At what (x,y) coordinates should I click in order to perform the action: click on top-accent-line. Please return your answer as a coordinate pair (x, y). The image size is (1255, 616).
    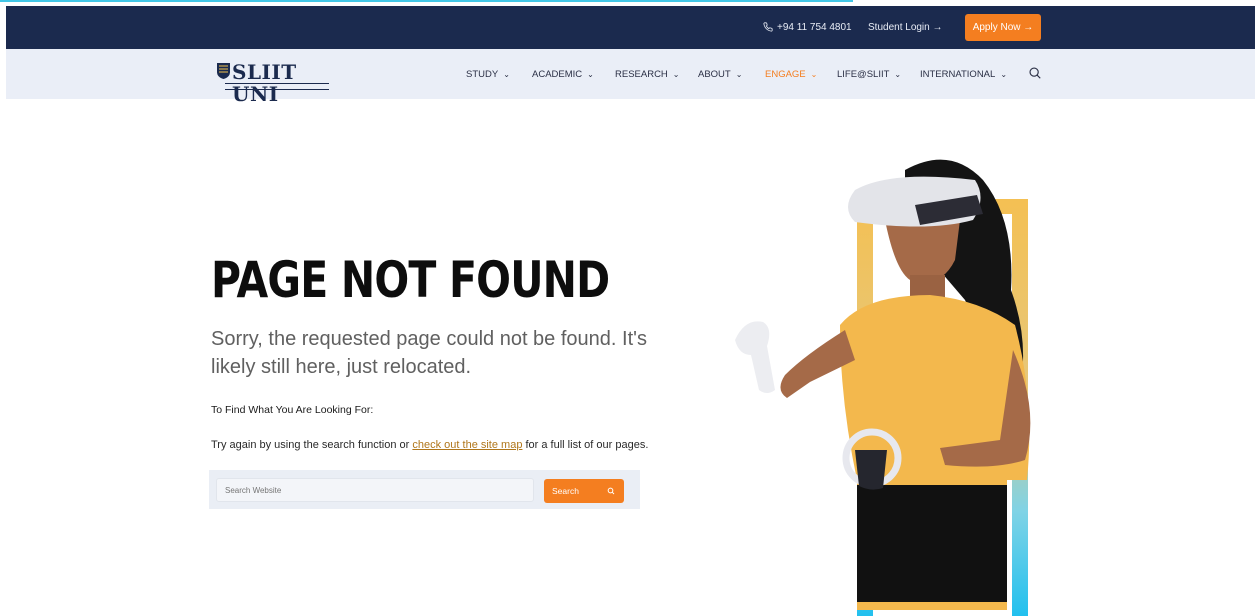
    Looking at the image, I should click on (426, 1).